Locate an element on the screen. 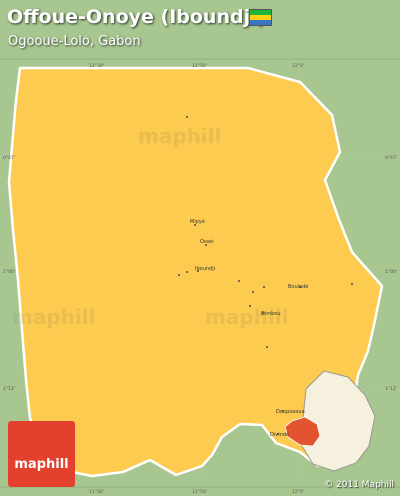  place-label: Dimbou is located at coordinates (271, 314).